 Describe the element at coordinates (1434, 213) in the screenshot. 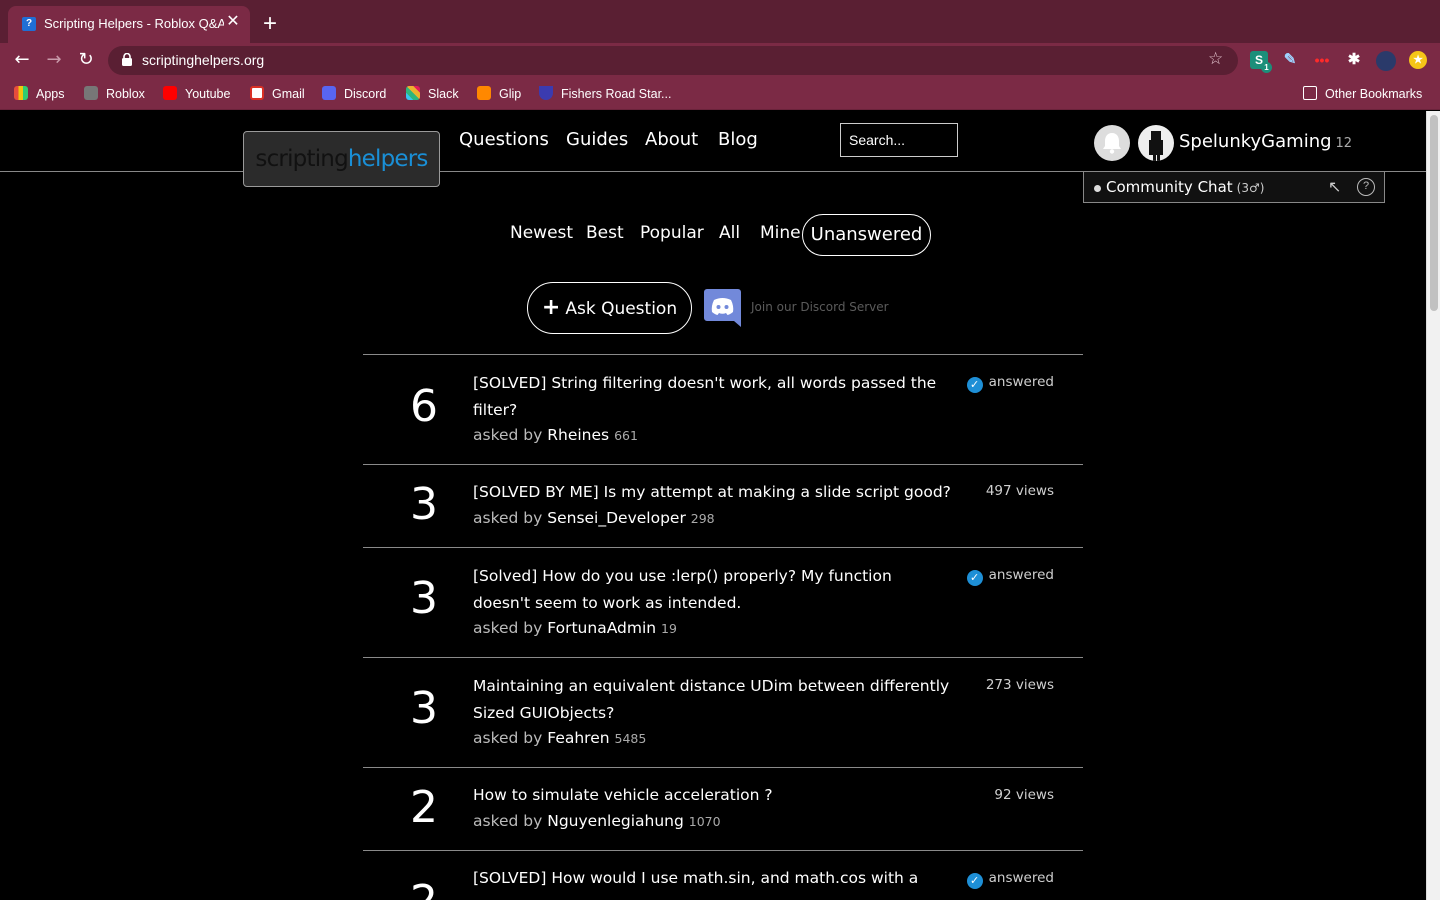

I see `scrollbar-thumb` at that location.